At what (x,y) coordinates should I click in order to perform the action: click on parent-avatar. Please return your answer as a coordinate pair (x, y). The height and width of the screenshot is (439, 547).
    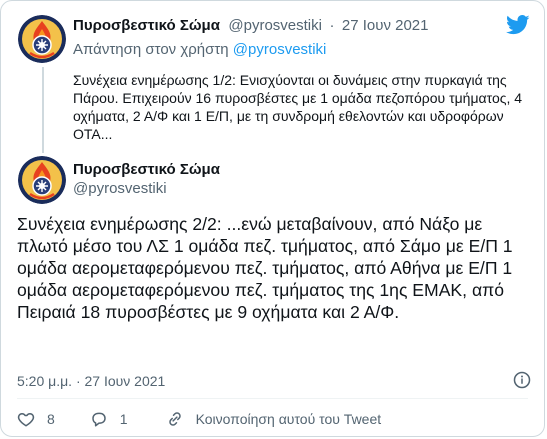
    Looking at the image, I should click on (42, 39).